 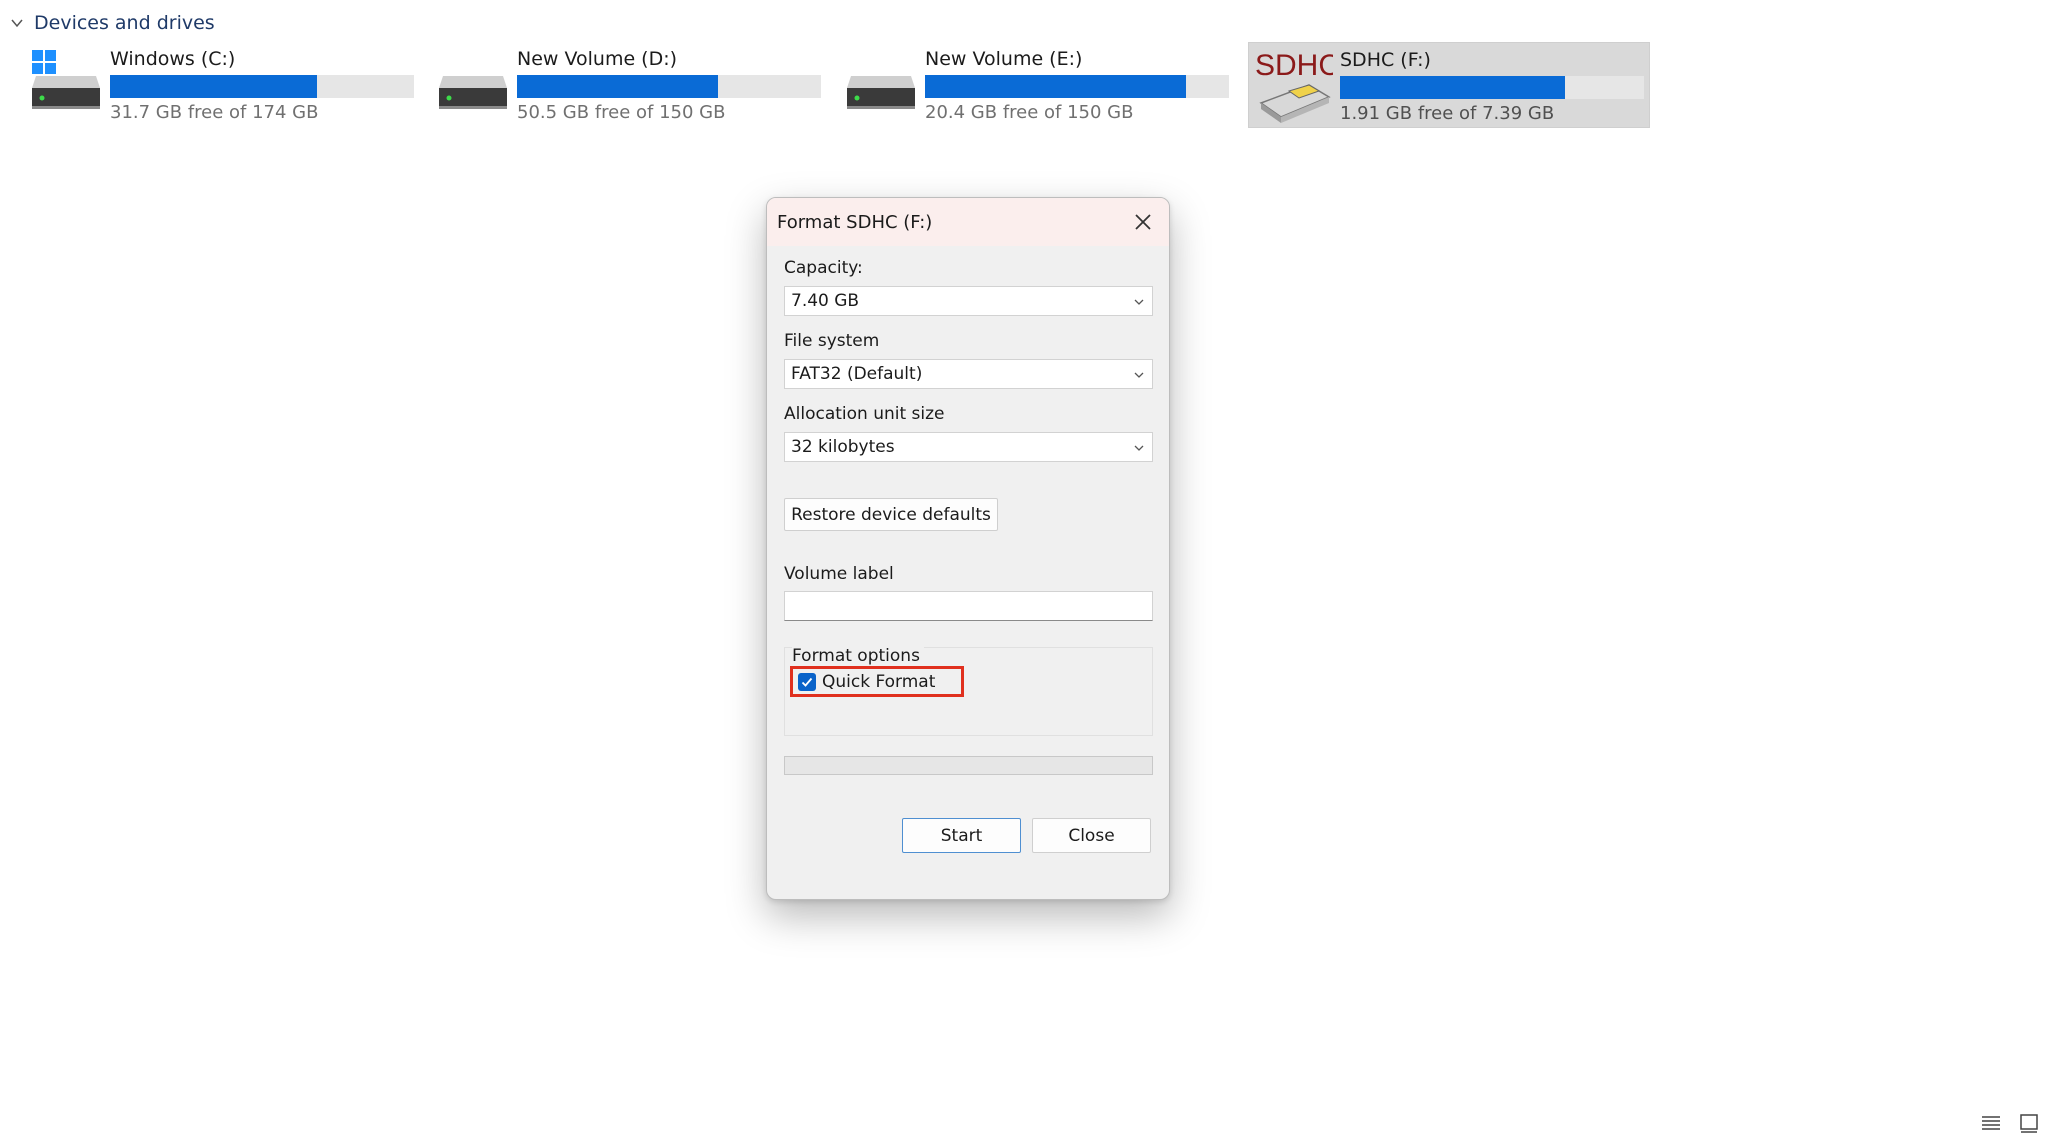 What do you see at coordinates (843, 447) in the screenshot?
I see `allocation-value: 32 kilobytes` at bounding box center [843, 447].